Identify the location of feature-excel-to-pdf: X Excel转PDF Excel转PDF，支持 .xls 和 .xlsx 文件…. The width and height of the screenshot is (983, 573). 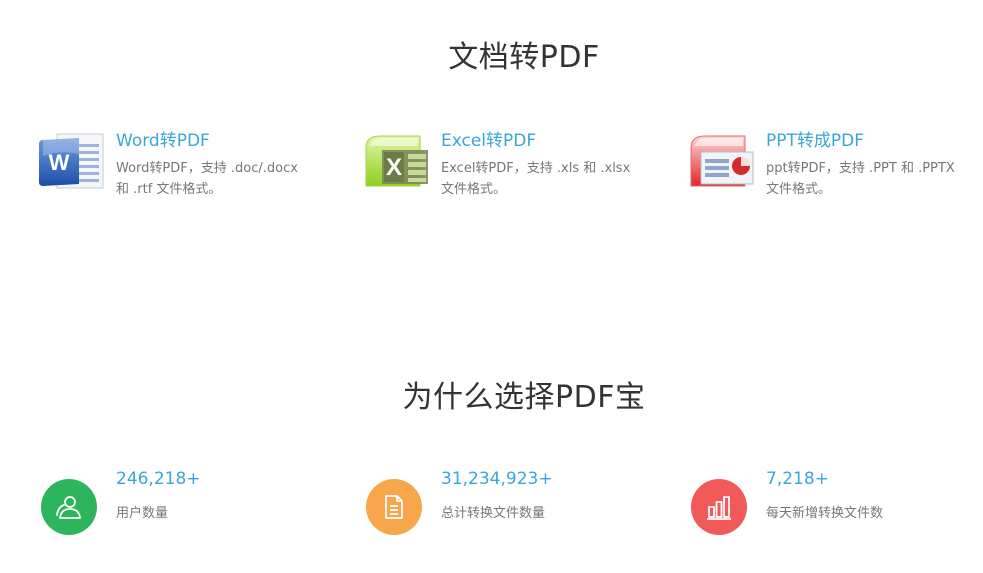
(514, 171).